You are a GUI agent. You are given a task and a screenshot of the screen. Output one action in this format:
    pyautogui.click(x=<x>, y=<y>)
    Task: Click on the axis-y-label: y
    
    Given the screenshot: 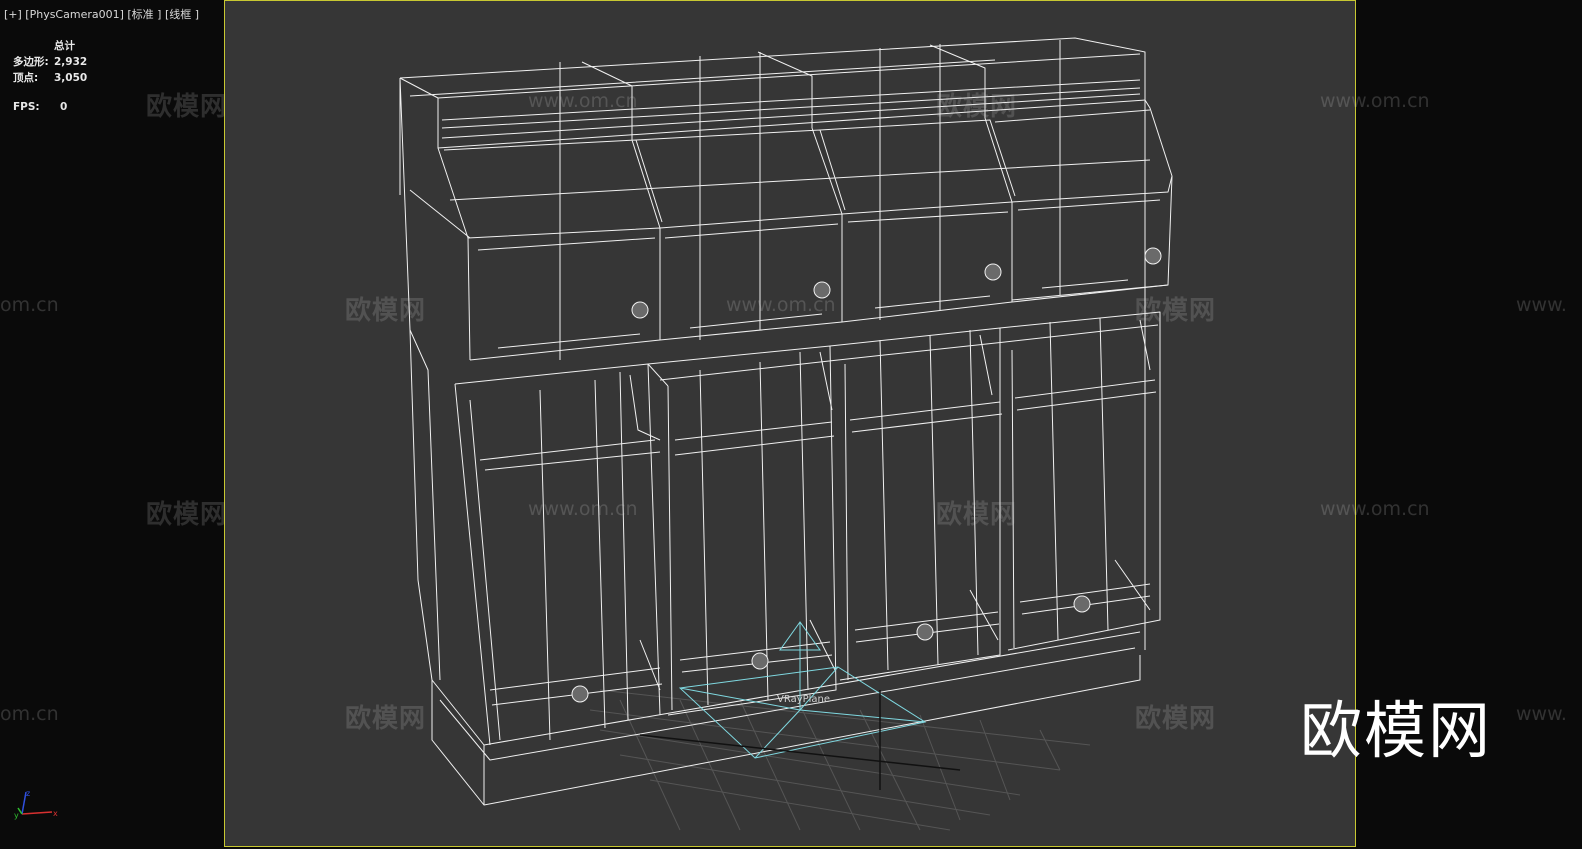 What is the action you would take?
    pyautogui.click(x=16, y=815)
    